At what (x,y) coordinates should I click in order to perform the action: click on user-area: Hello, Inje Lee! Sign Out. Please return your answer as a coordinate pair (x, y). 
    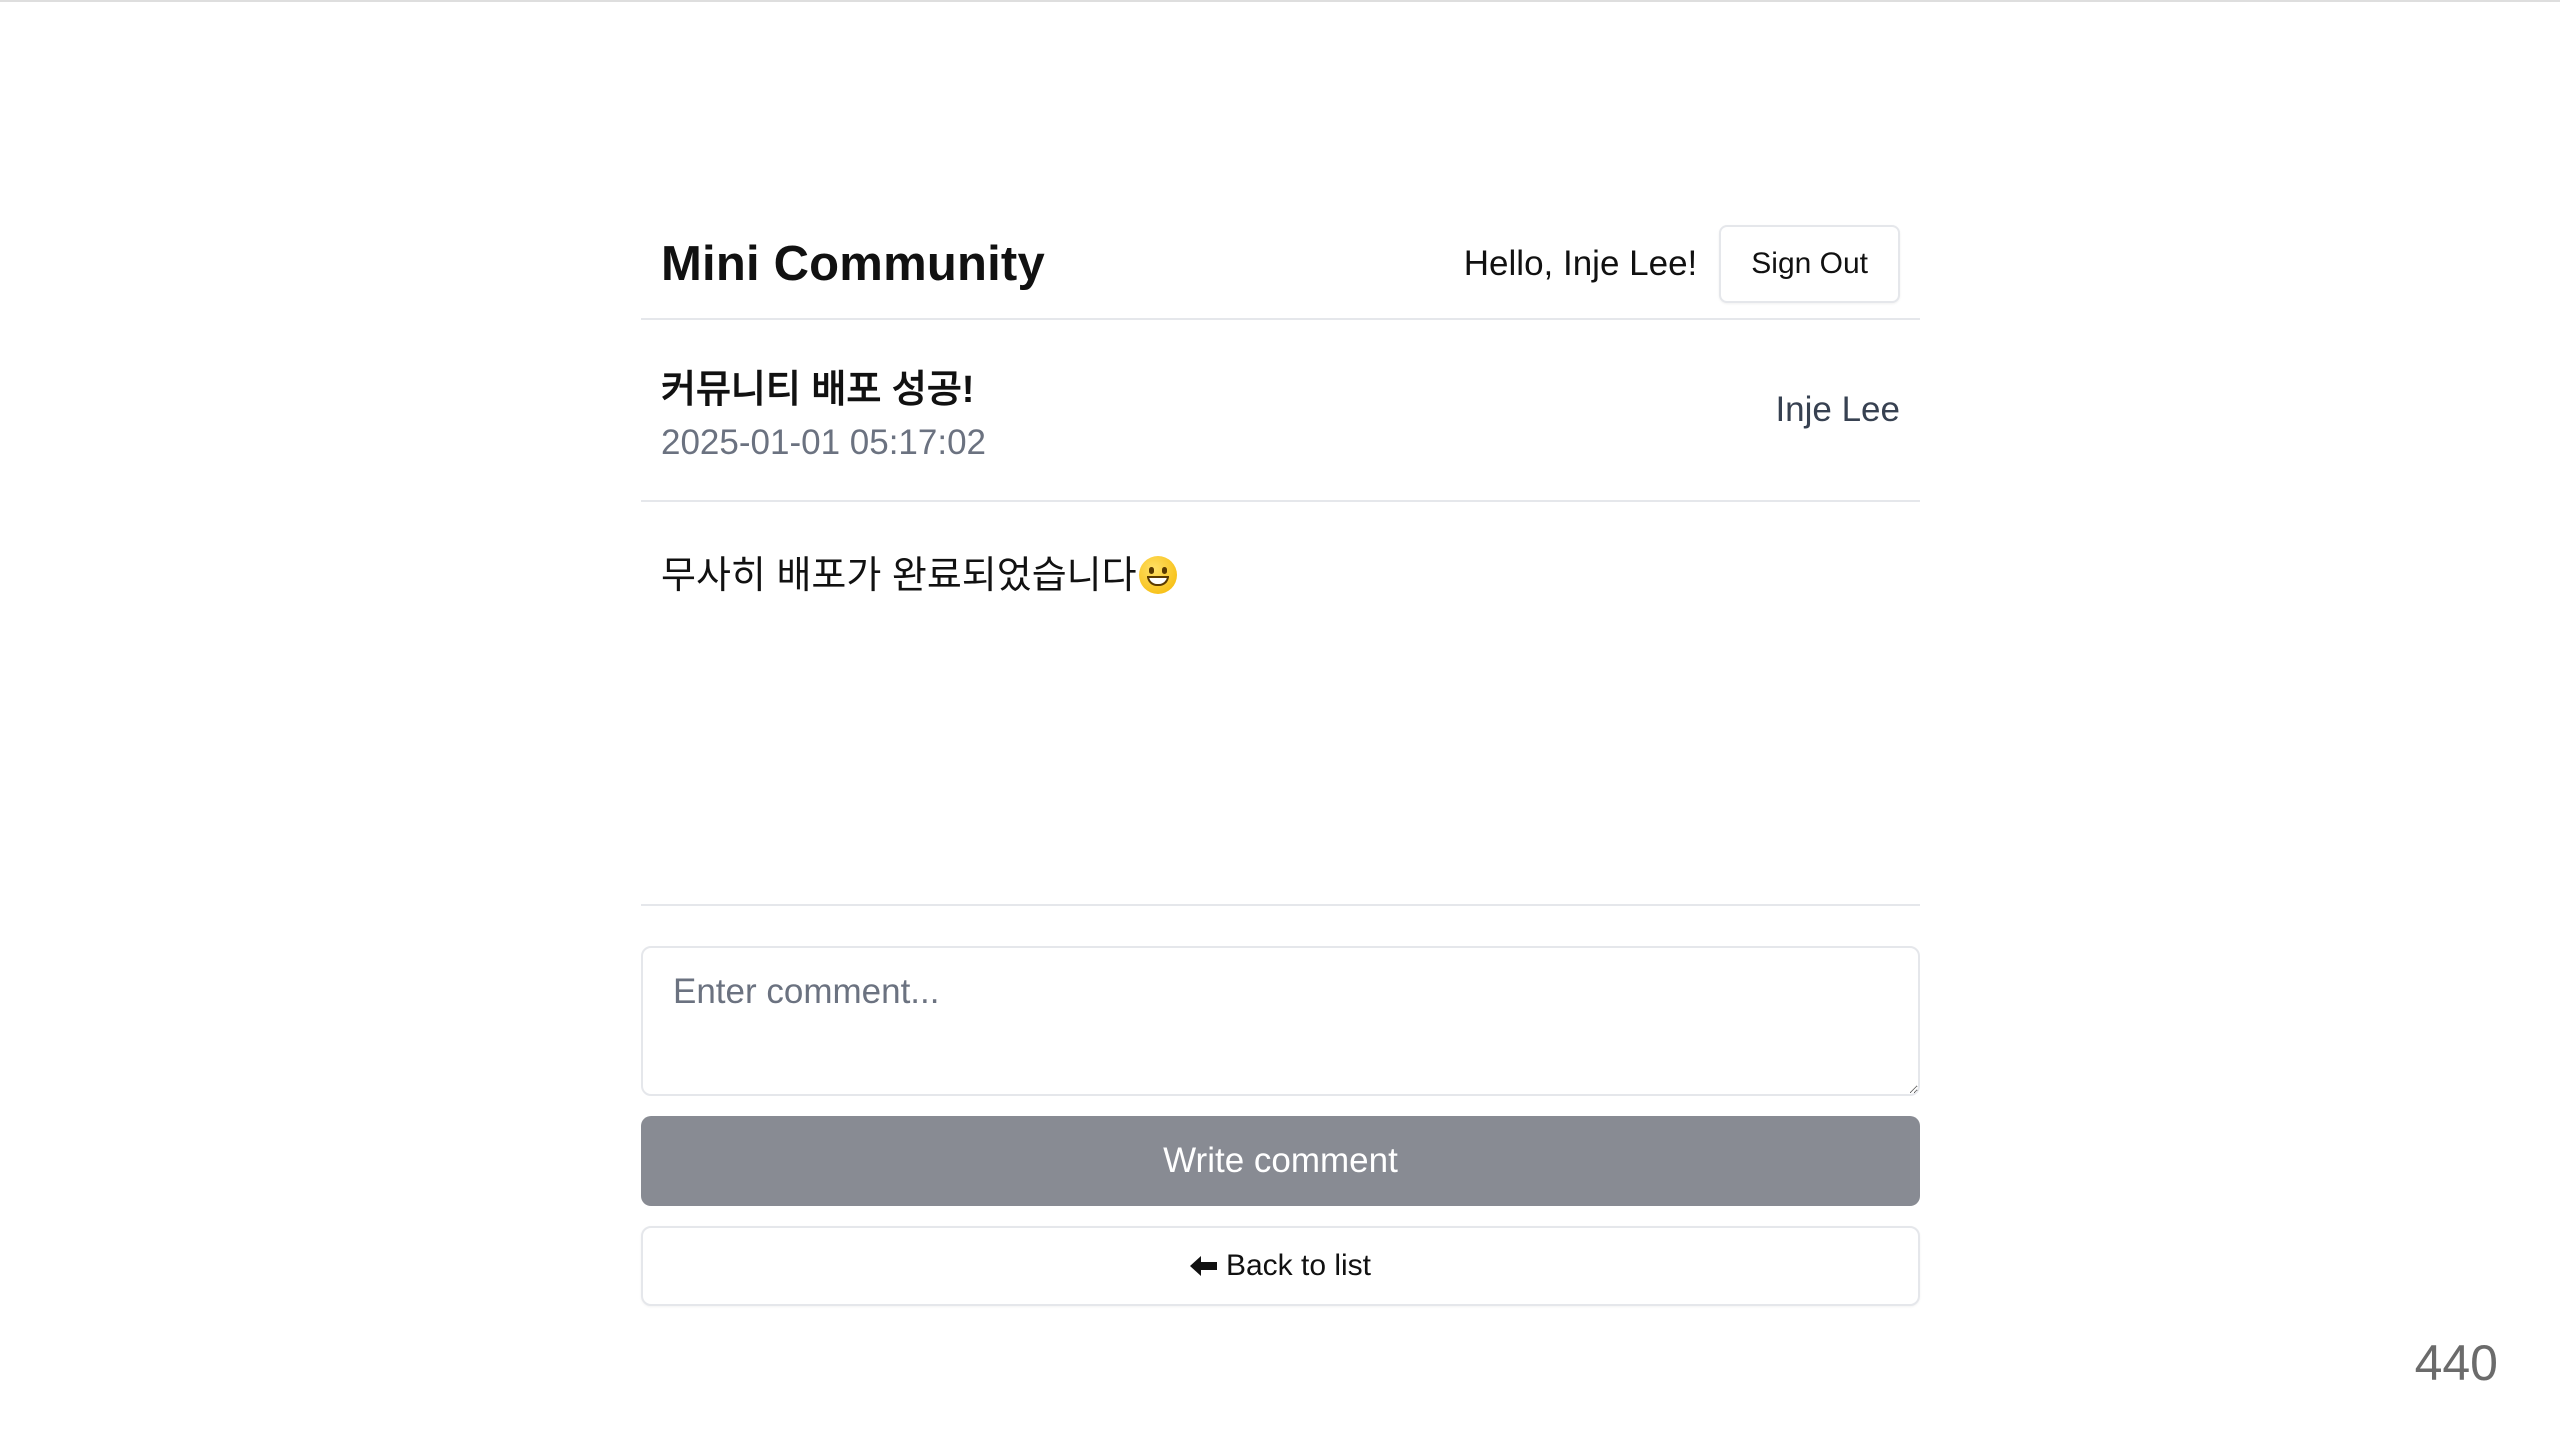
    Looking at the image, I should click on (1682, 264).